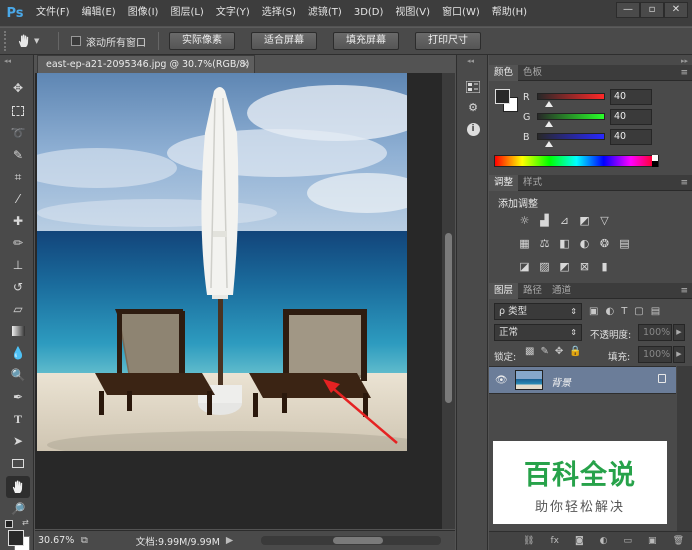  What do you see at coordinates (504, 183) in the screenshot?
I see `tab-adjustments: 调整` at bounding box center [504, 183].